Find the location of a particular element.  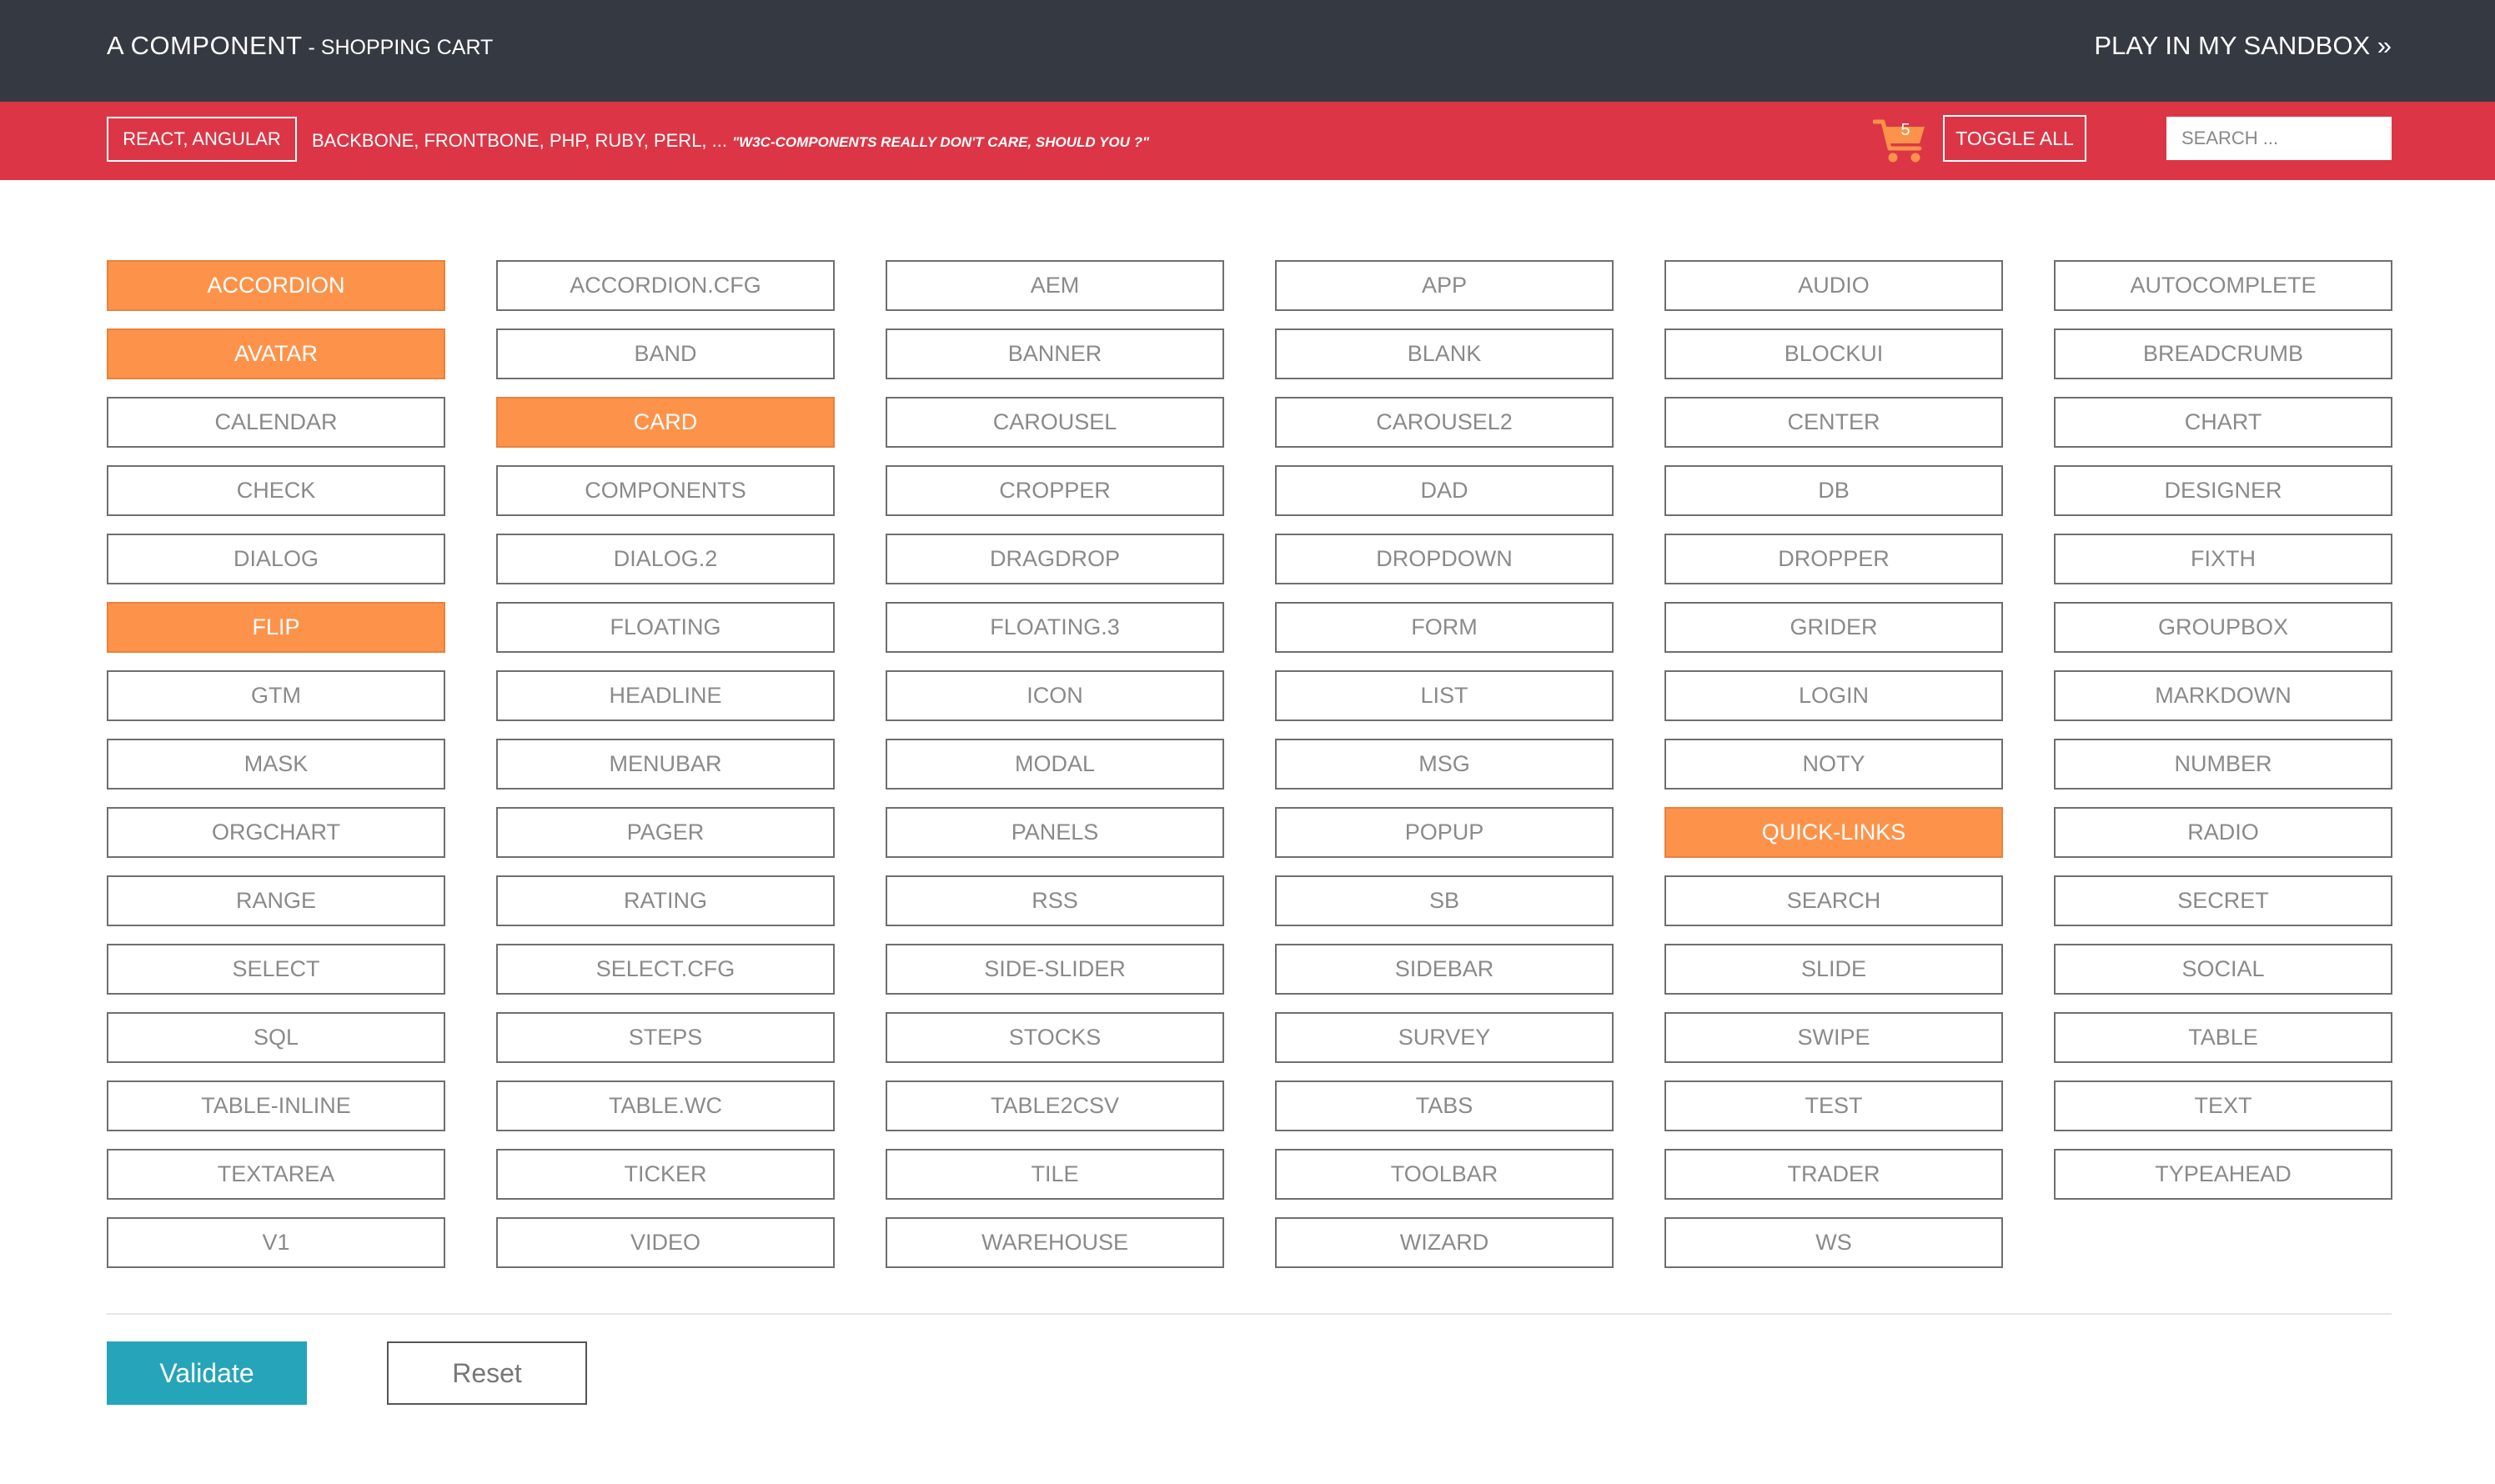

component-toggle-stocks: STOCKS is located at coordinates (1055, 1037).